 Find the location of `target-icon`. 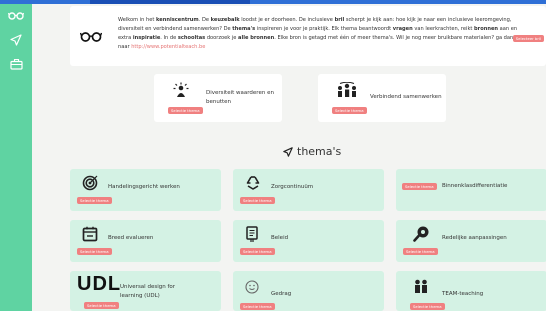

target-icon is located at coordinates (90, 185).